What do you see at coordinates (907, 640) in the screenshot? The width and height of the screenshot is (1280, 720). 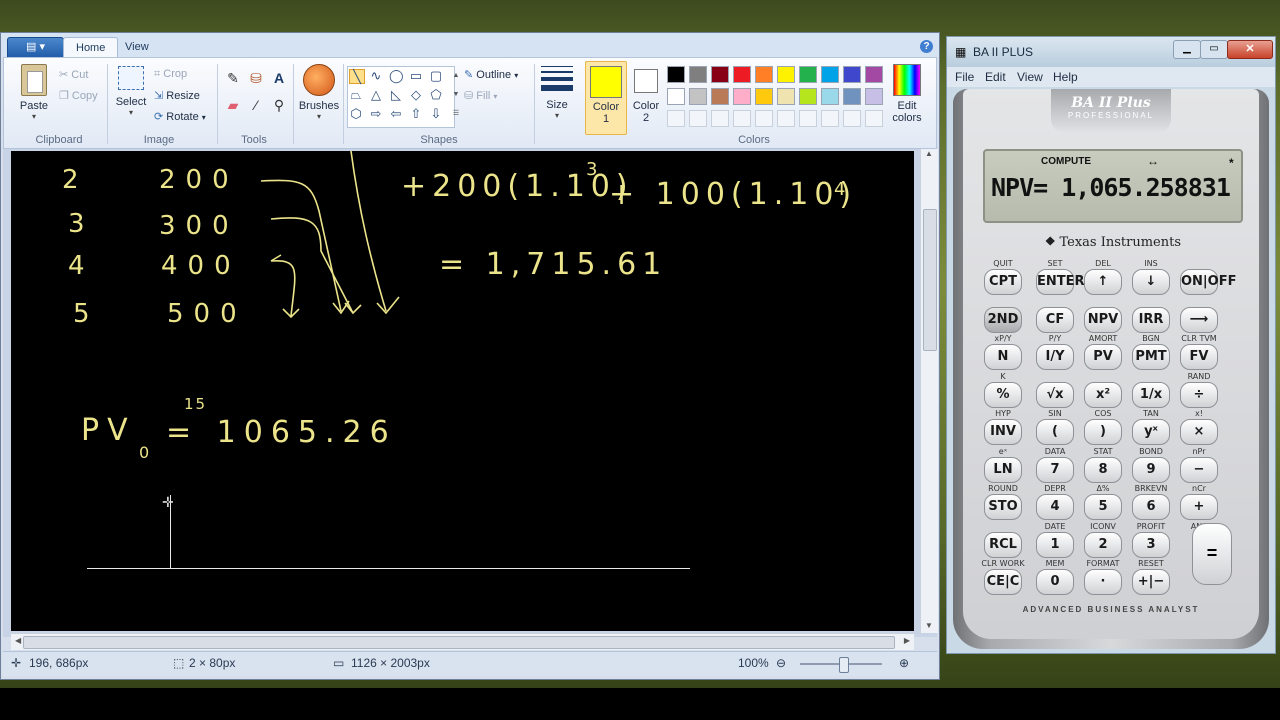 I see `scroll-right-icon: ▶` at bounding box center [907, 640].